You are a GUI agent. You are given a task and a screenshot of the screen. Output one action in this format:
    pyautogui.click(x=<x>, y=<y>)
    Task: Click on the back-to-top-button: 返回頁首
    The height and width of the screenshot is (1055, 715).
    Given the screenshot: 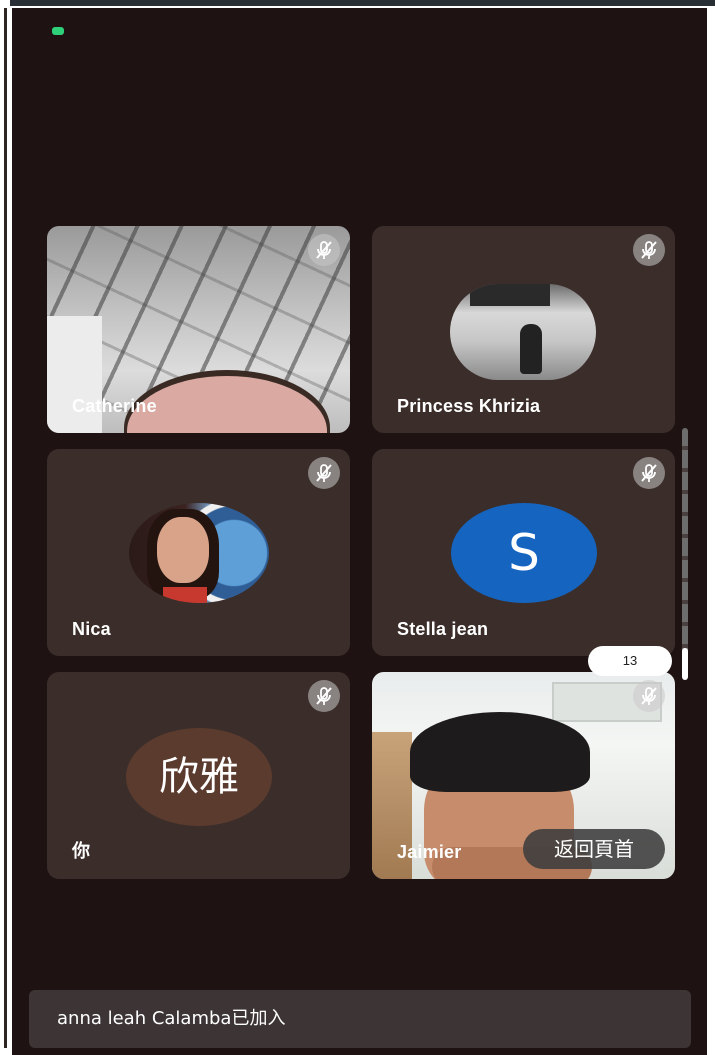 What is the action you would take?
    pyautogui.click(x=594, y=849)
    